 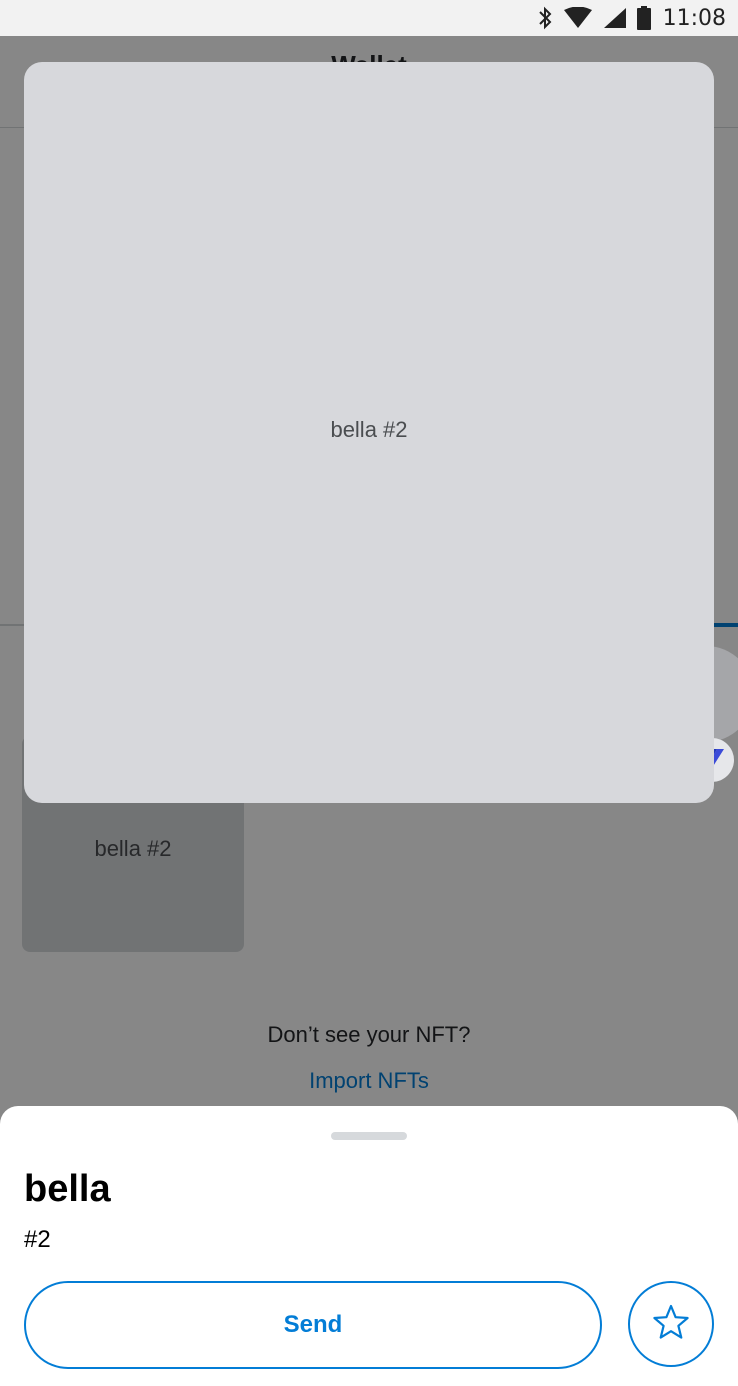 What do you see at coordinates (578, 18) in the screenshot?
I see `wifi-icon` at bounding box center [578, 18].